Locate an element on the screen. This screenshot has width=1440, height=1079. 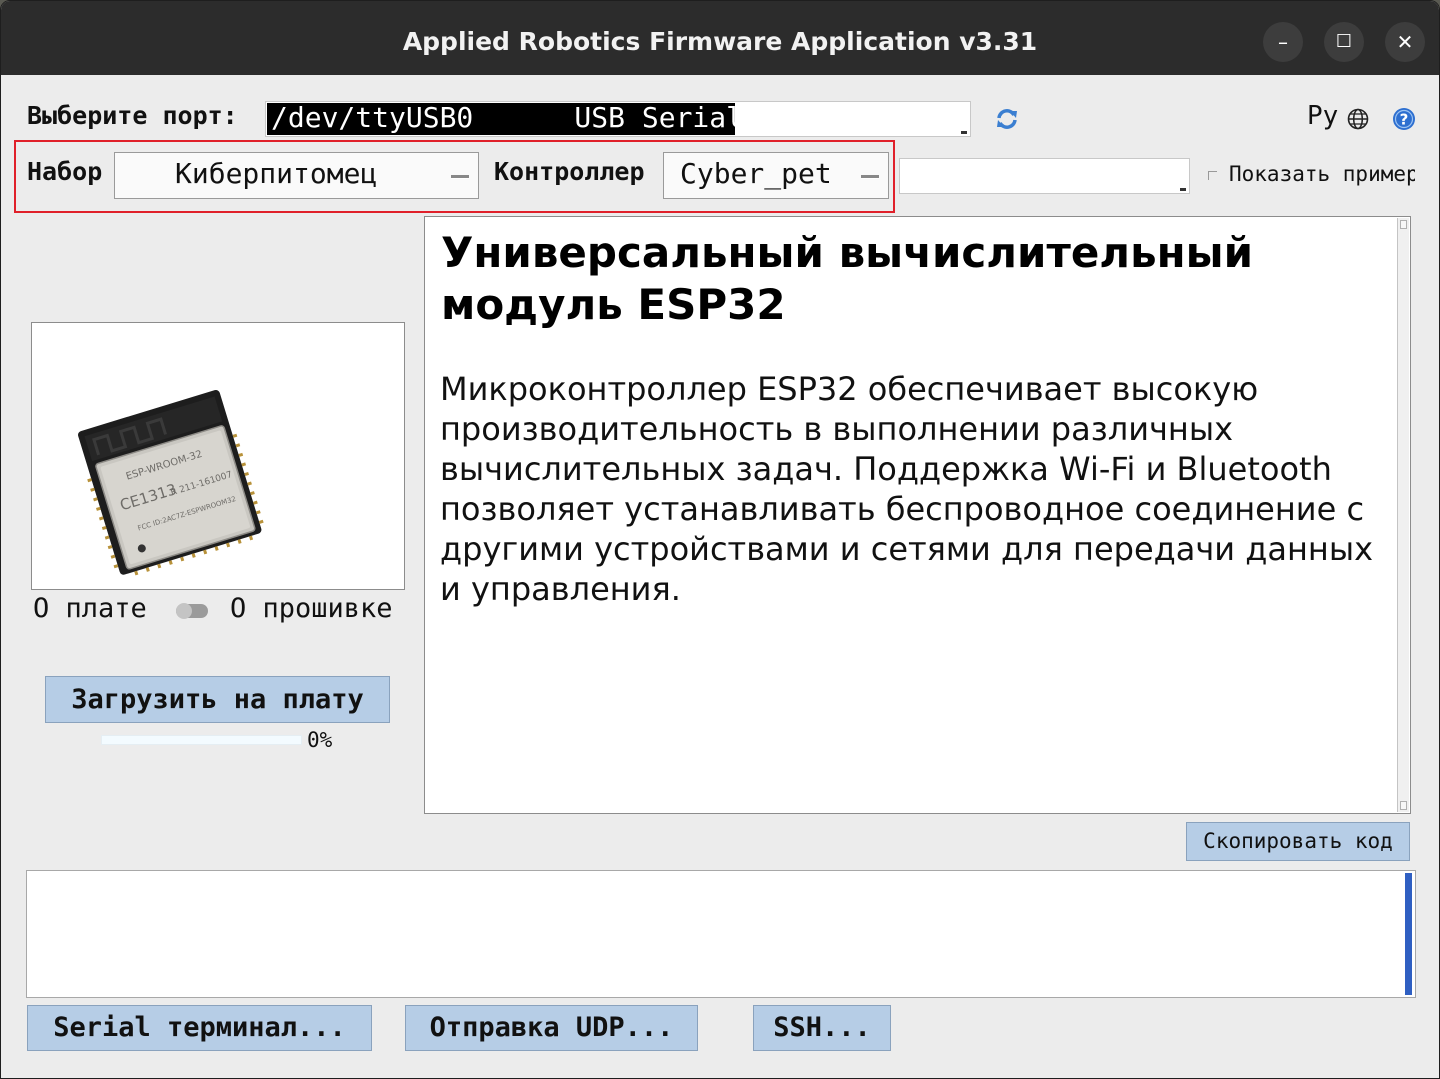
controller-label: Контроллер is located at coordinates (569, 171).